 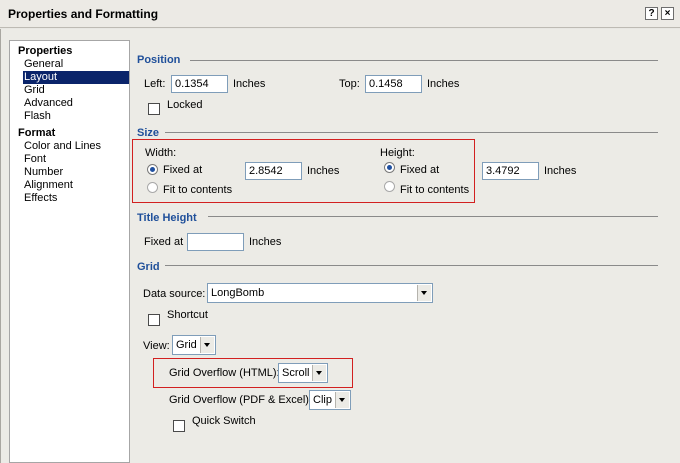 I want to click on grid-header: Grid, so click(x=148, y=267).